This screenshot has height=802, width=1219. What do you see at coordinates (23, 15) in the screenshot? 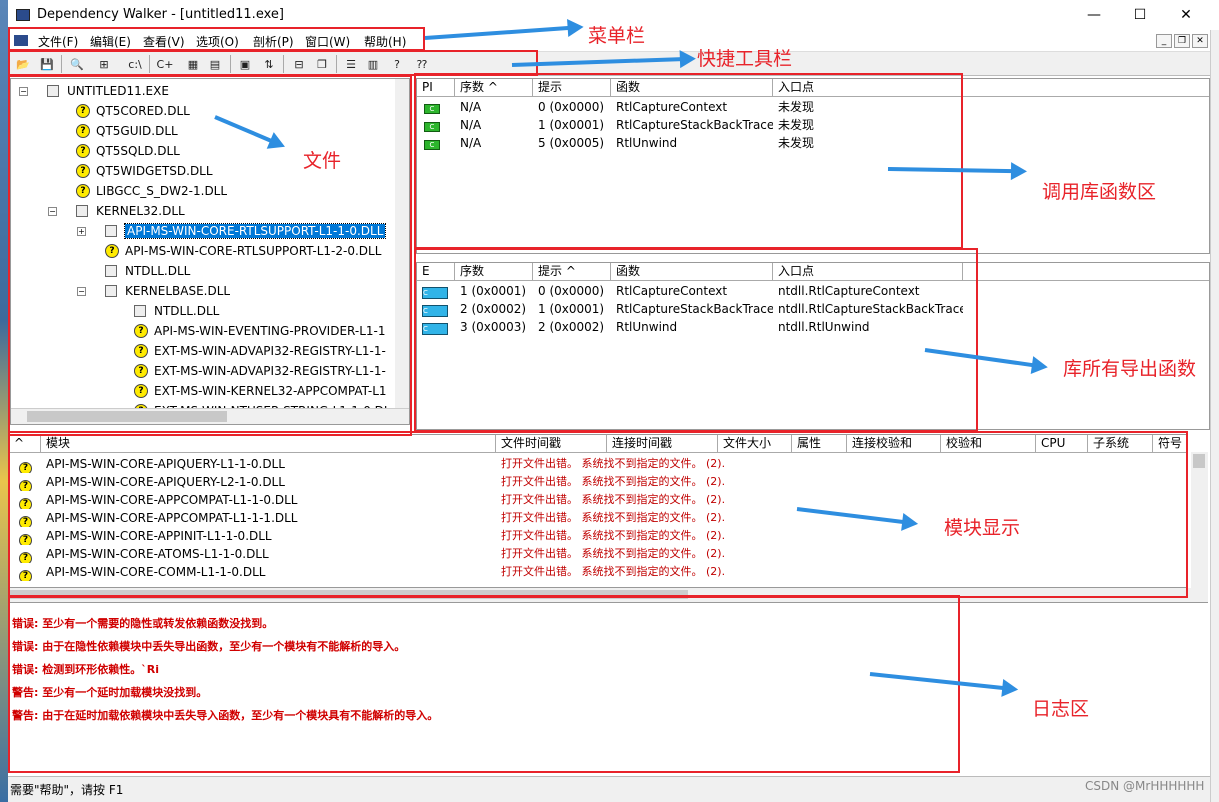
I see `app-icon` at bounding box center [23, 15].